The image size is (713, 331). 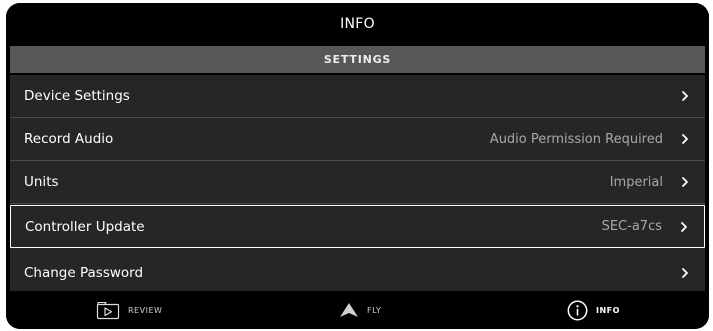 I want to click on nav-fly-label: FLY, so click(x=374, y=310).